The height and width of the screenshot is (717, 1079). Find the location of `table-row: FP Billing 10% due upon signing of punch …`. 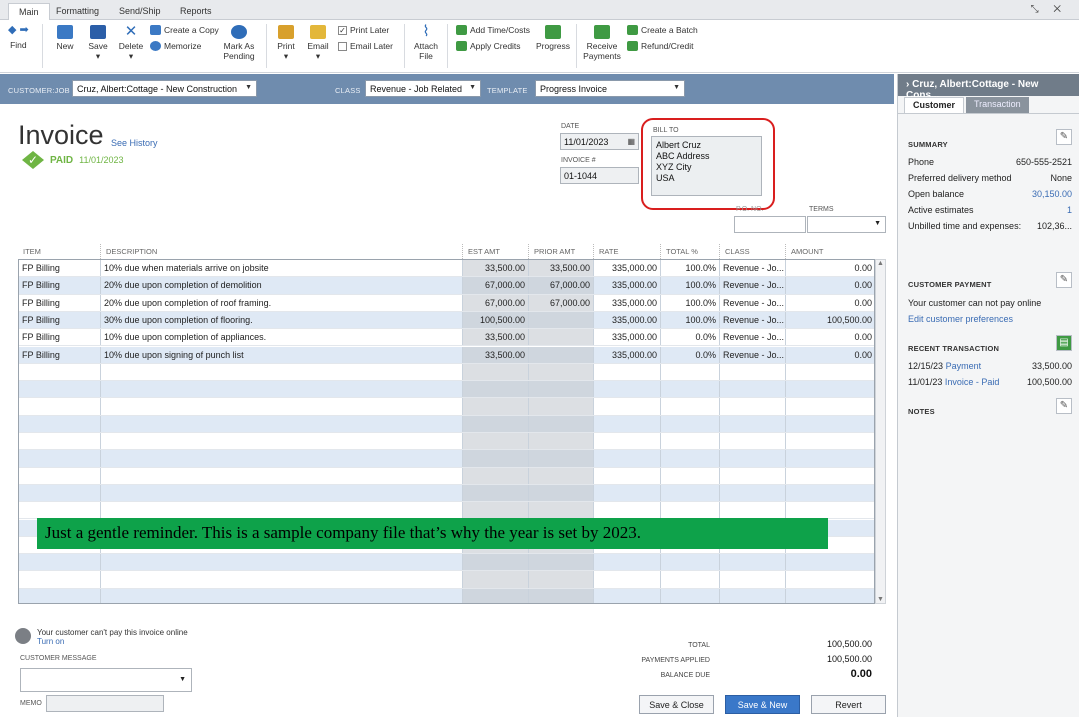

table-row: FP Billing 10% due upon signing of punch … is located at coordinates (446, 355).